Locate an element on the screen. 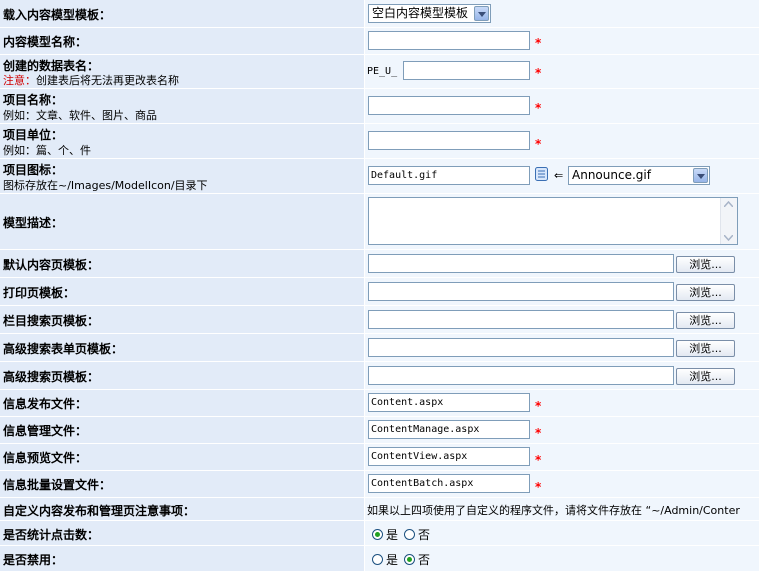  label-item-icon: 项目图标： is located at coordinates (33, 170).